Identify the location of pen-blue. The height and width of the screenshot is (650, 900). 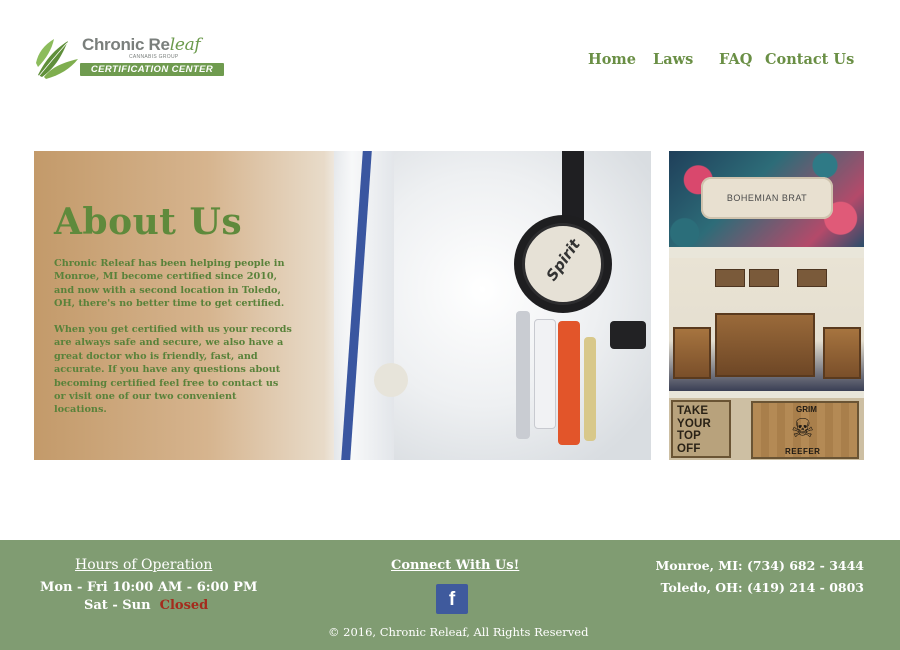
(523, 375).